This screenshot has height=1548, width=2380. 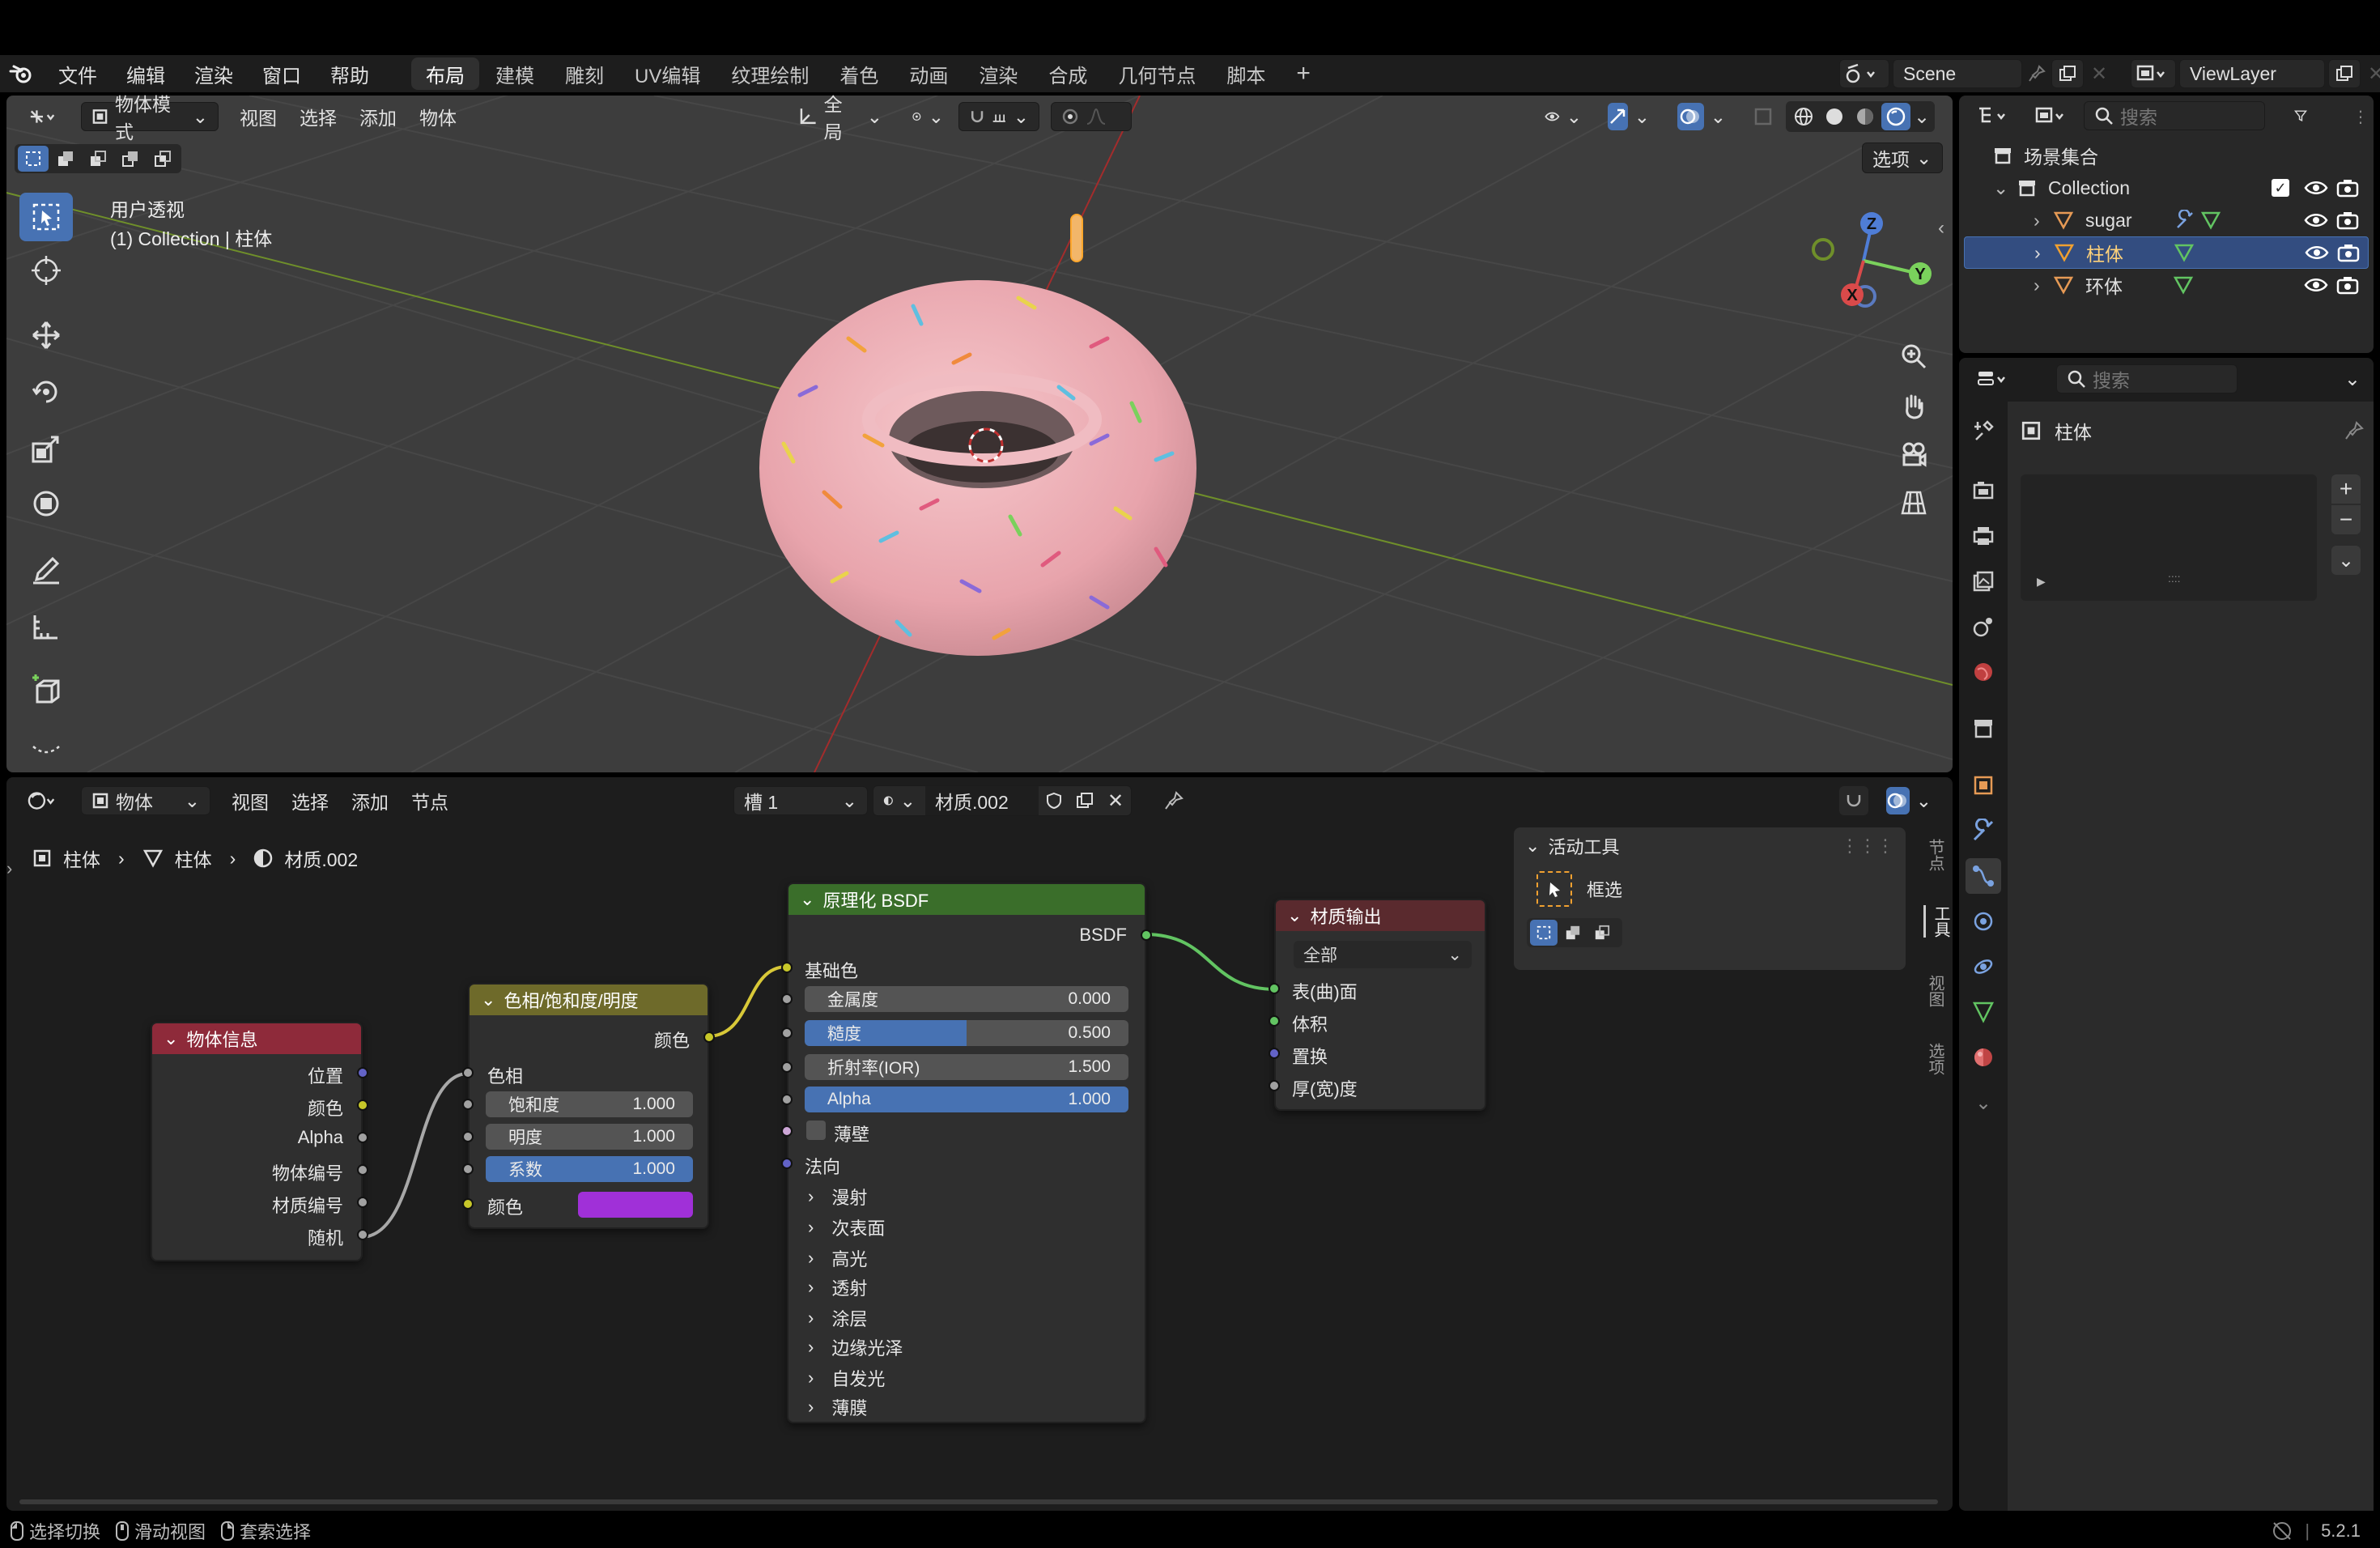 What do you see at coordinates (787, 1131) in the screenshot?
I see `socket-thin-wall` at bounding box center [787, 1131].